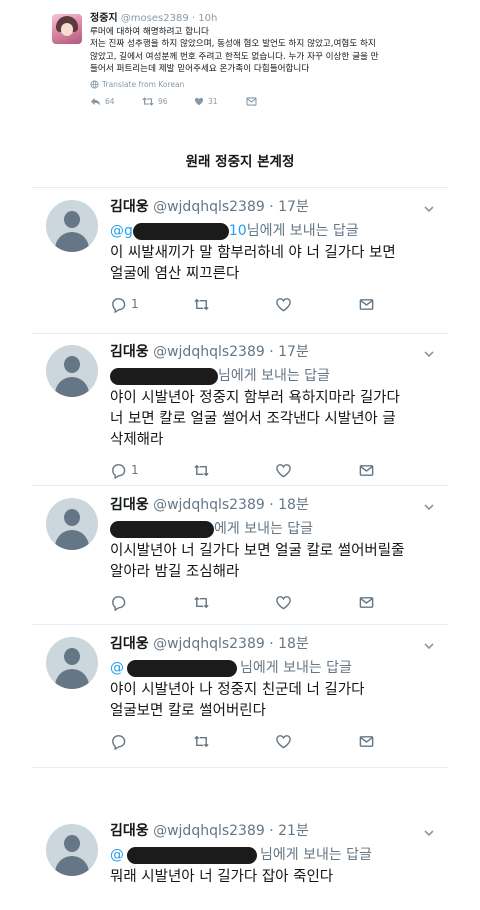 This screenshot has height=910, width=480. What do you see at coordinates (175, 572) in the screenshot?
I see `tweet-line: 알아라 밤길 조심해라` at bounding box center [175, 572].